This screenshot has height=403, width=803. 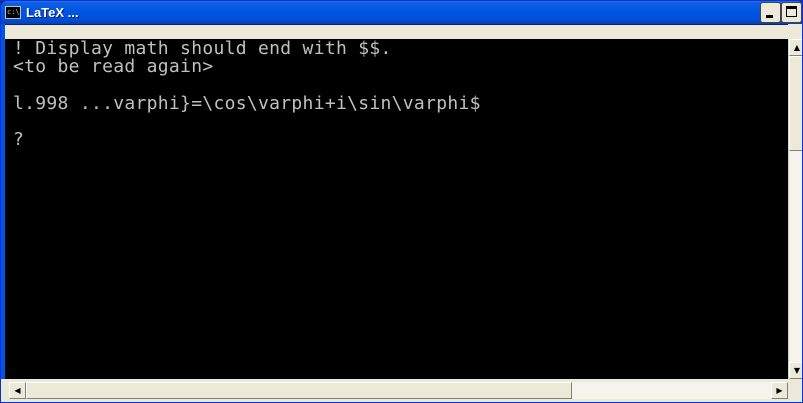 I want to click on maximize-button, so click(x=791, y=12).